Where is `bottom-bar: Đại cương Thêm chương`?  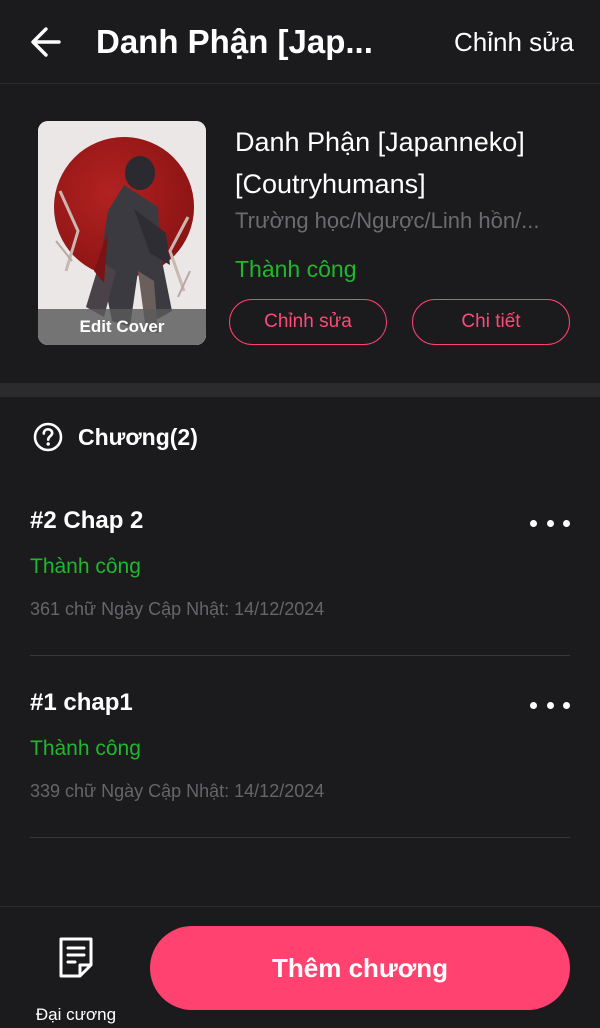 bottom-bar: Đại cương Thêm chương is located at coordinates (300, 967).